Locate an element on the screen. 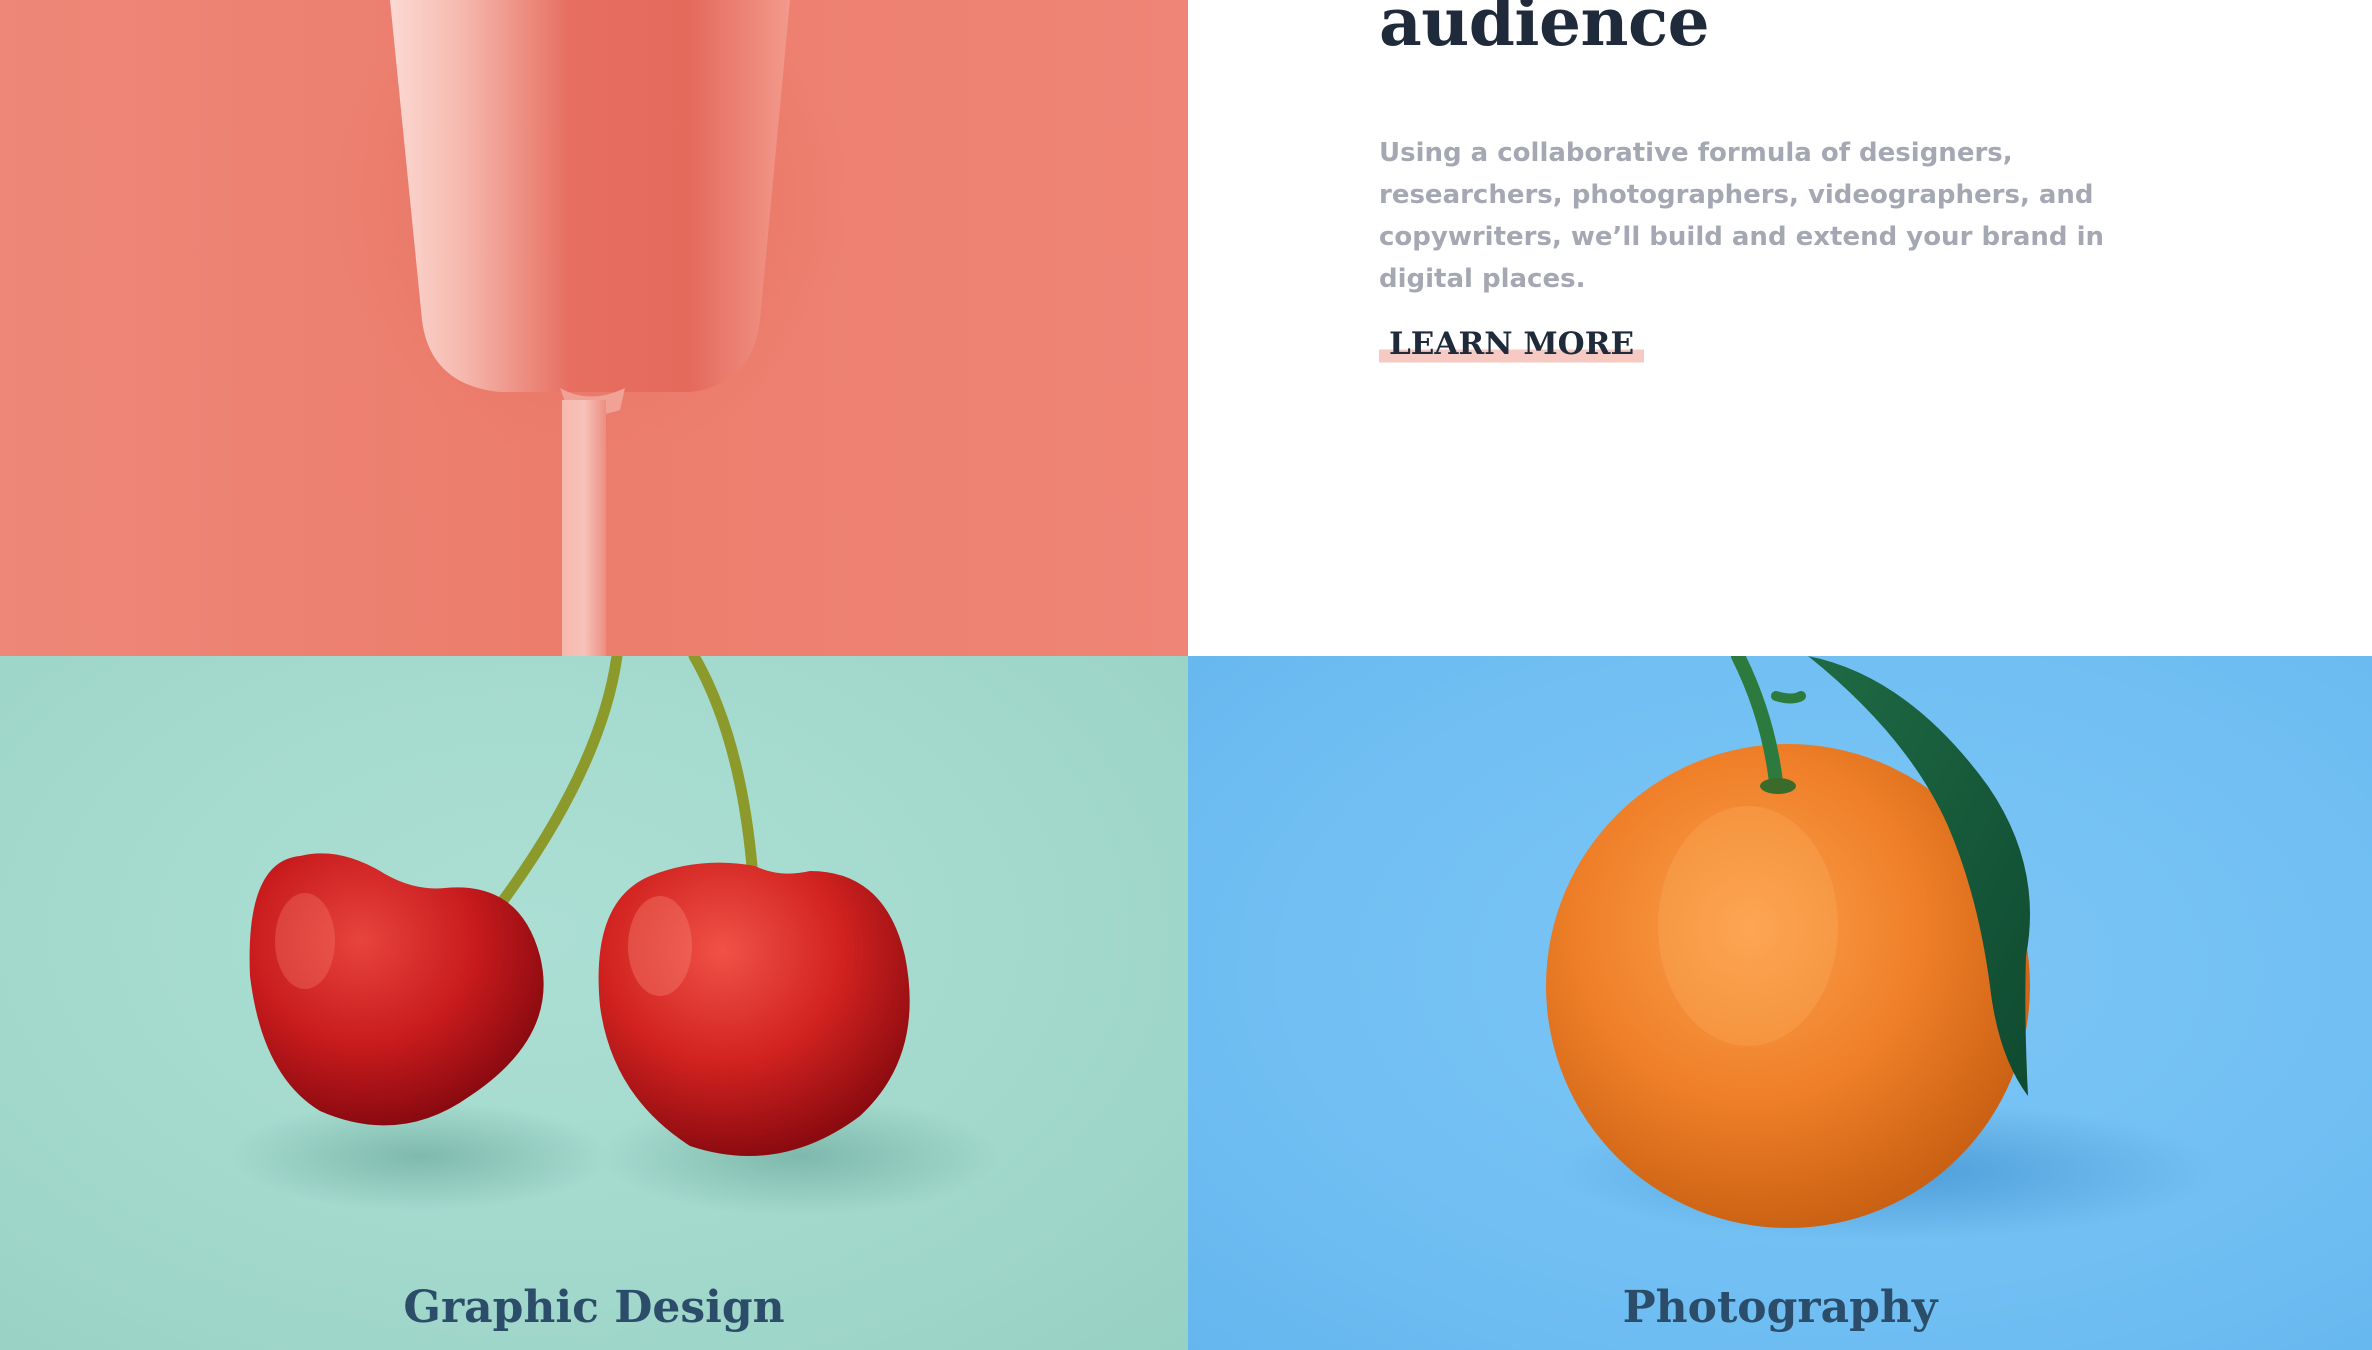  glass-illustration is located at coordinates (590, 328).